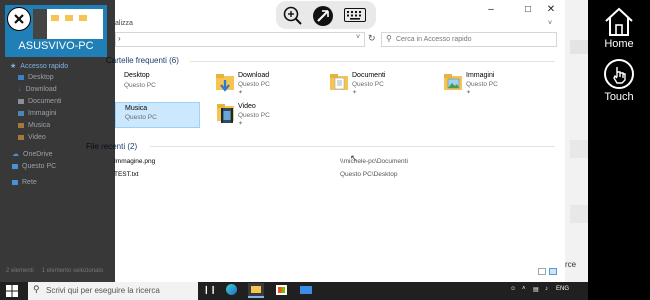 This screenshot has width=650, height=300. Describe the element at coordinates (619, 97) in the screenshot. I see `touch-label: Touch` at that location.